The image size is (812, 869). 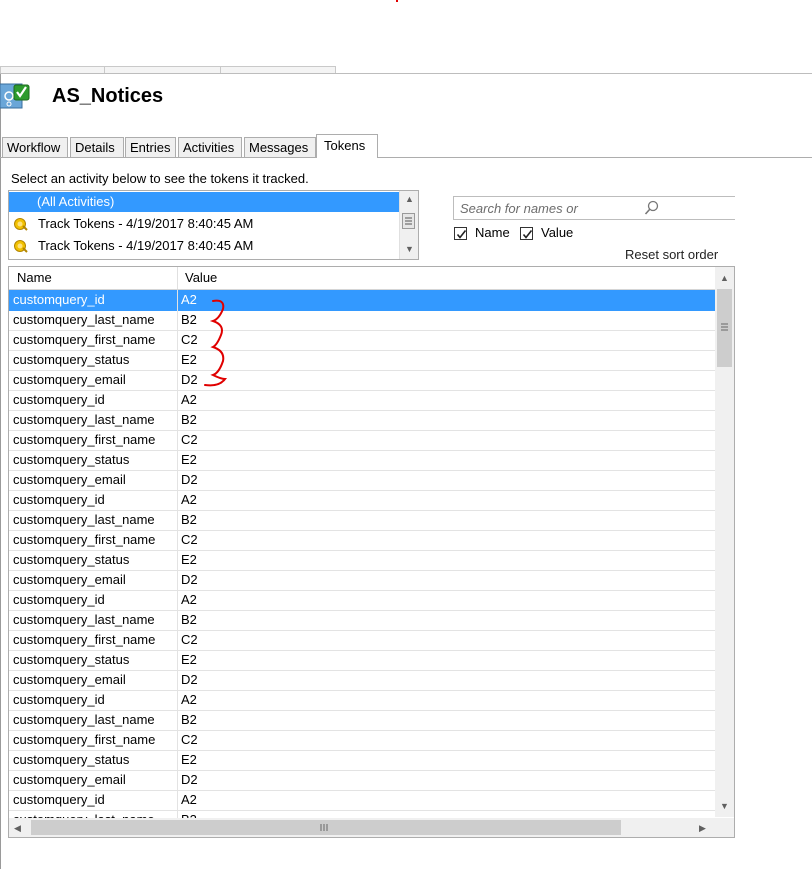 What do you see at coordinates (550, 208) in the screenshot?
I see `search-input` at bounding box center [550, 208].